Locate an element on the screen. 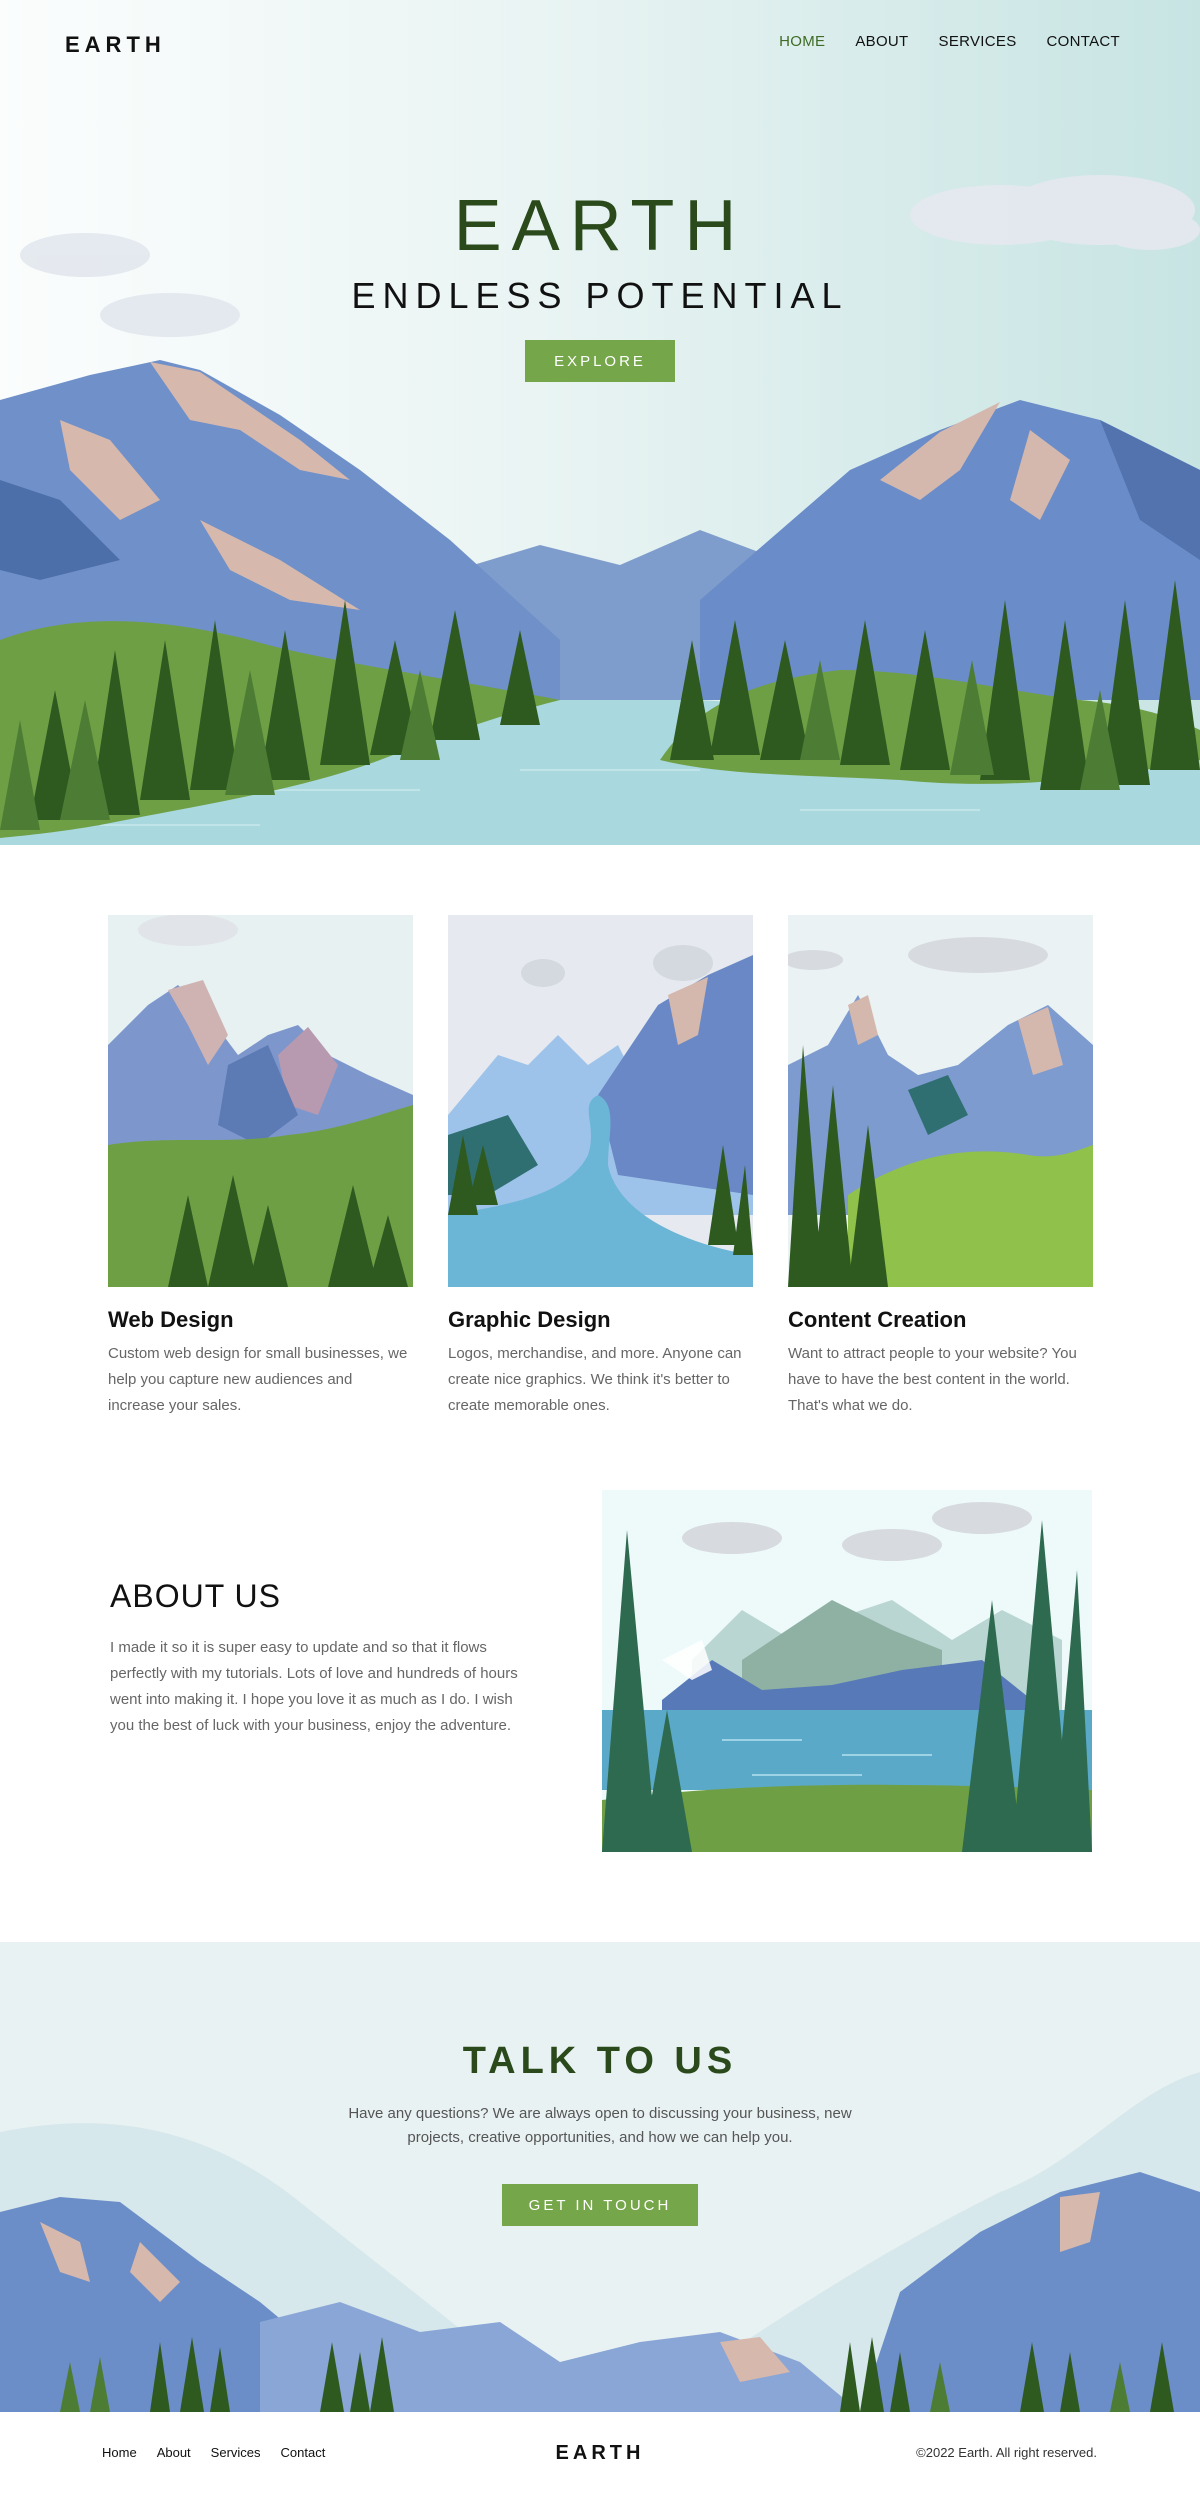 This screenshot has width=1200, height=2500. service-title: Web Design is located at coordinates (171, 1319).